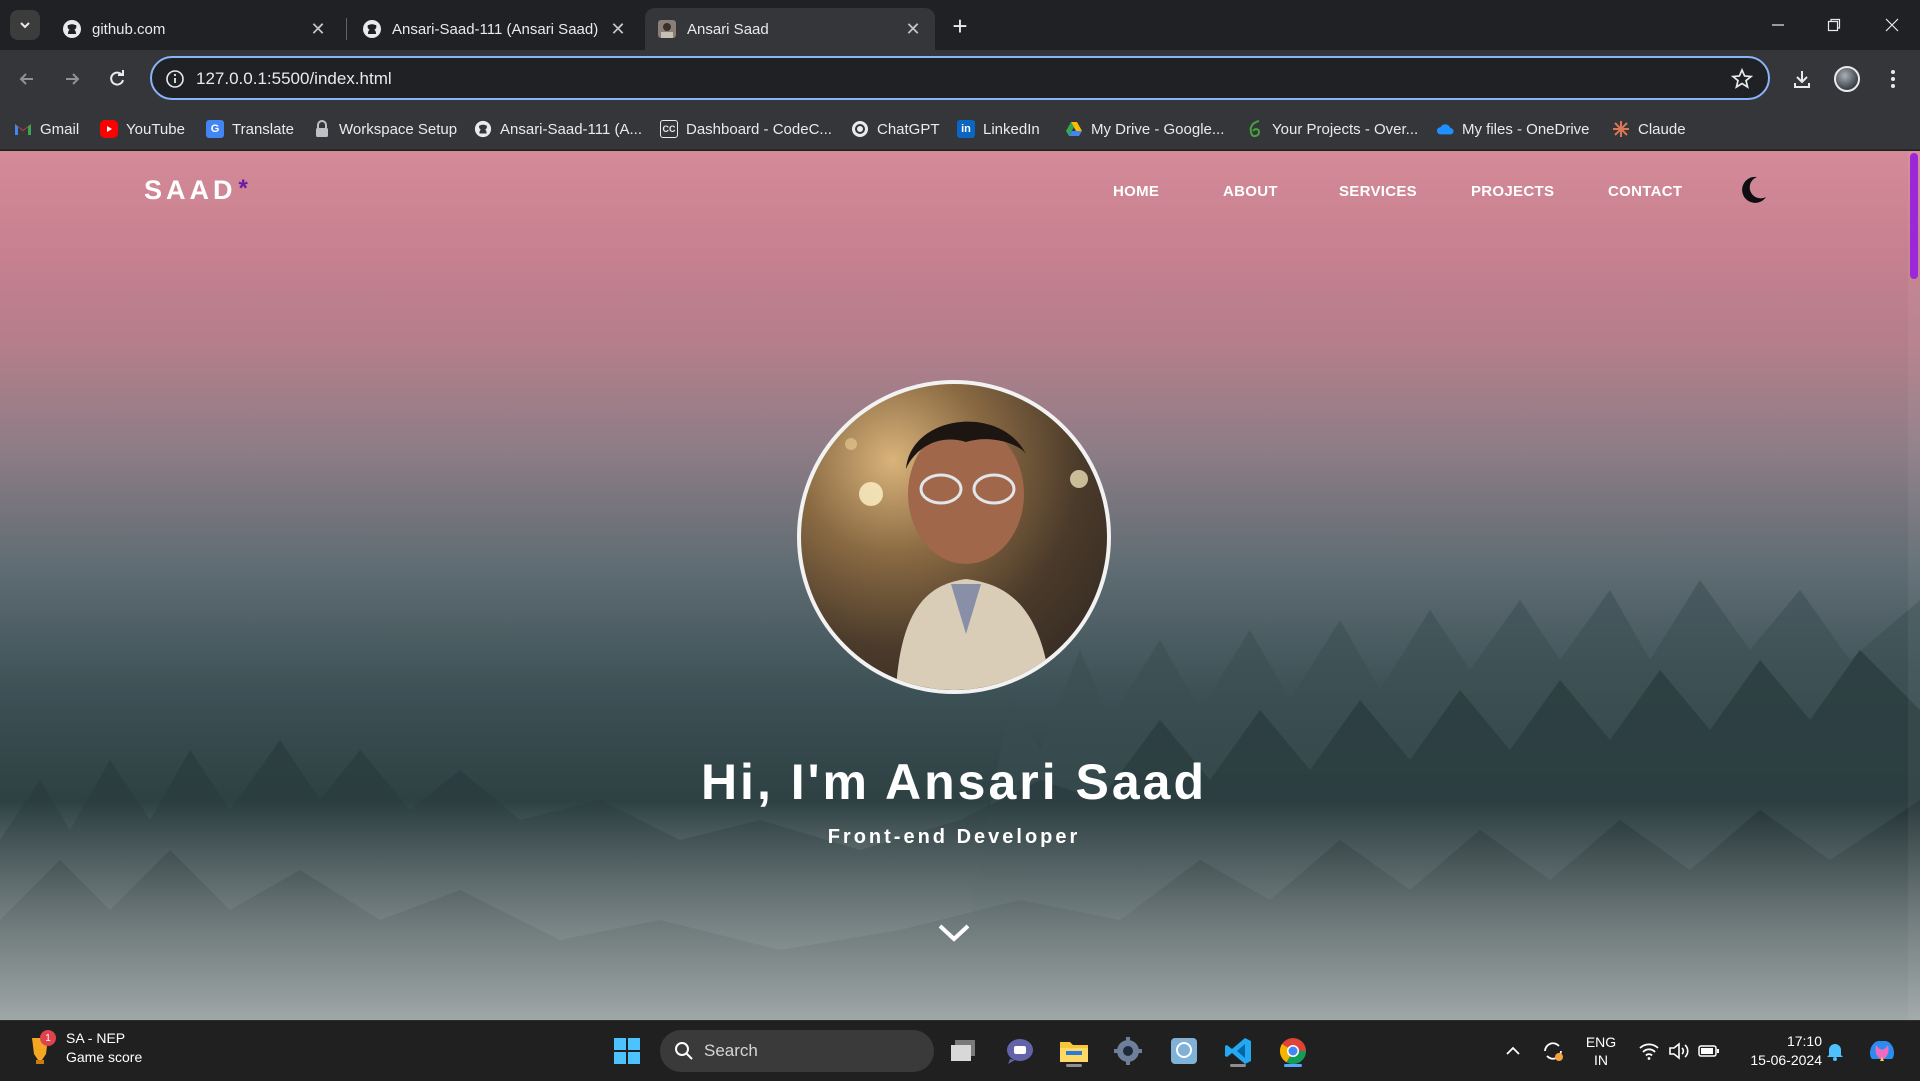 The height and width of the screenshot is (1081, 1920). I want to click on task-view-icon, so click(963, 1050).